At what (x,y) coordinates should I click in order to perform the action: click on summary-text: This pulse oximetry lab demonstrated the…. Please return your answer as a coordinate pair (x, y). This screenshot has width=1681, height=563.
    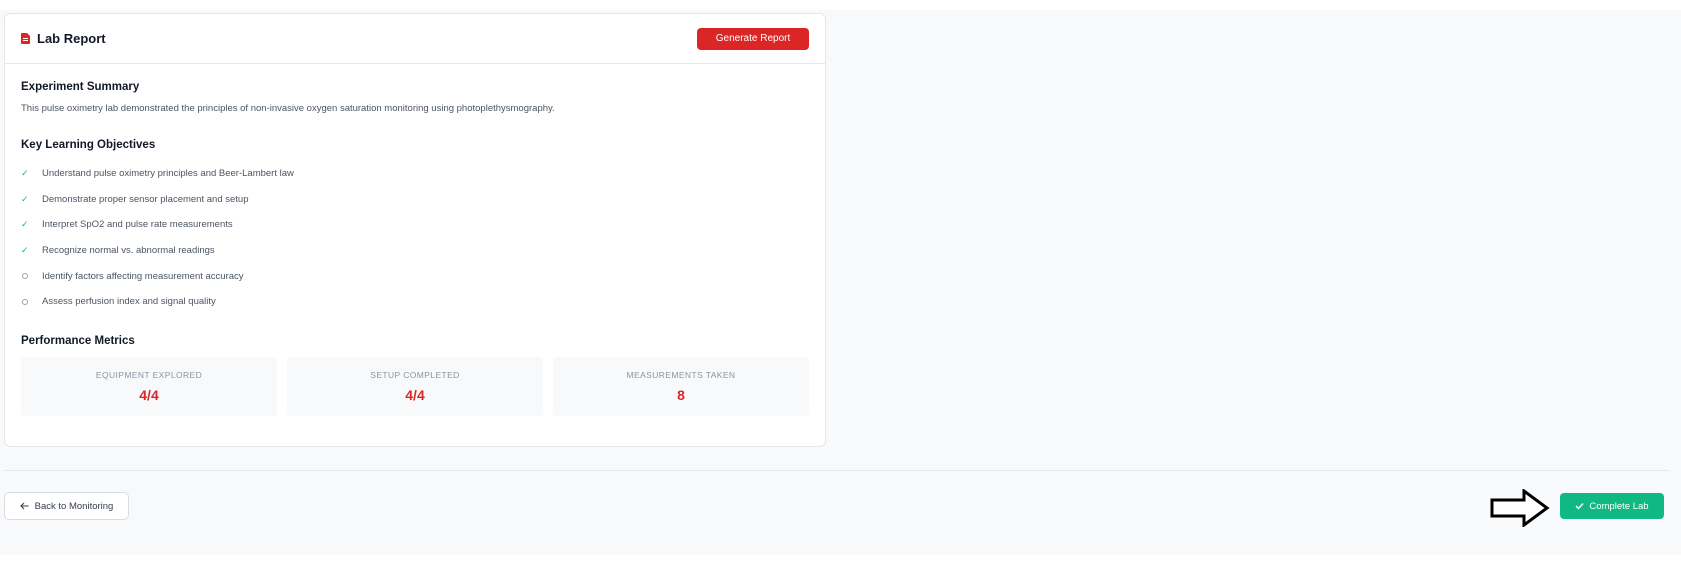
    Looking at the image, I should click on (288, 108).